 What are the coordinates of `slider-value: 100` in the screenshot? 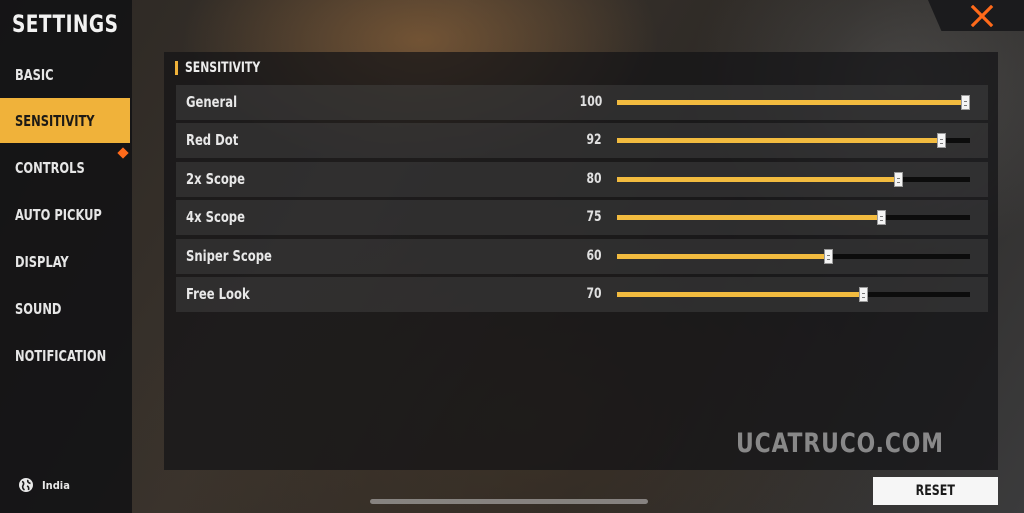 It's located at (590, 102).